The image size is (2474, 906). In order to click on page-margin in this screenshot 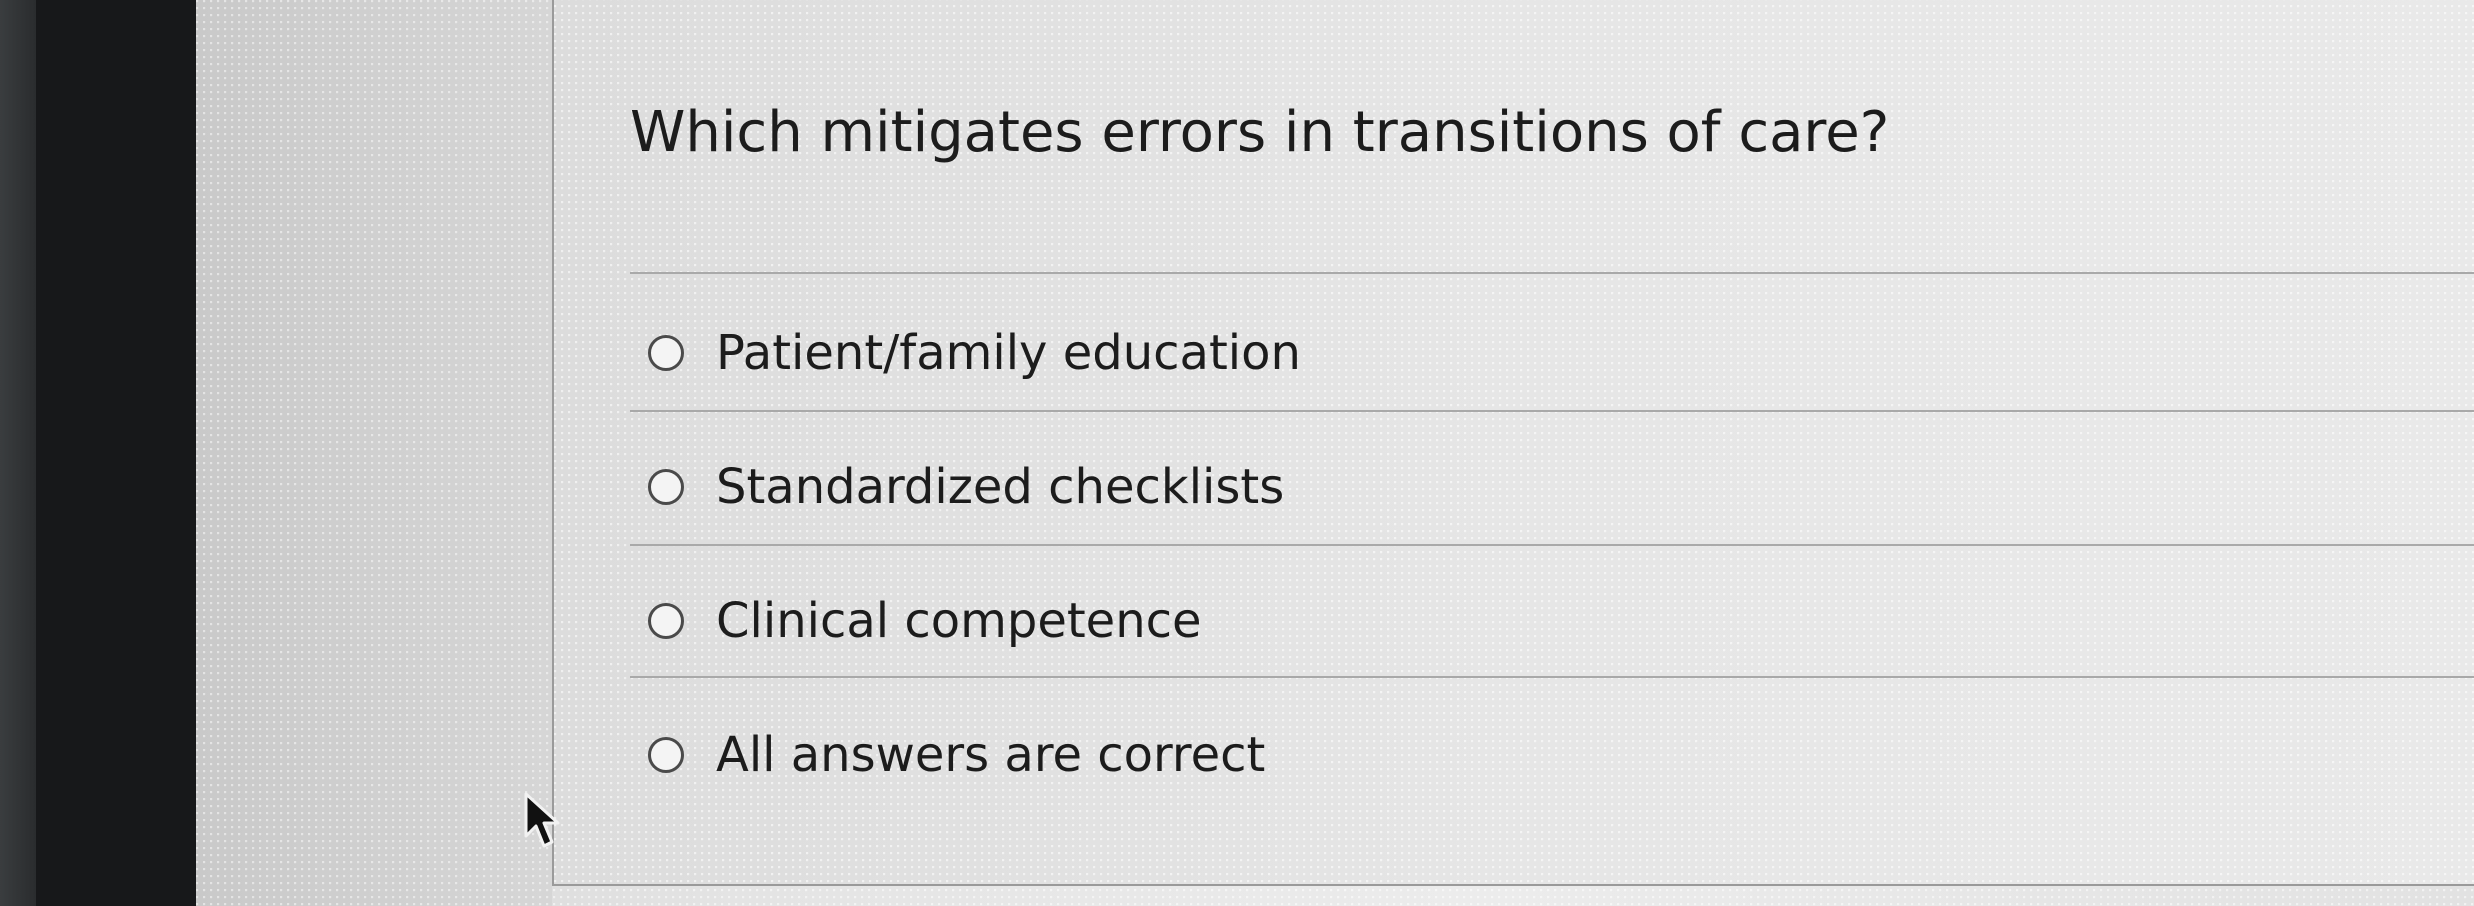, I will do `click(374, 453)`.